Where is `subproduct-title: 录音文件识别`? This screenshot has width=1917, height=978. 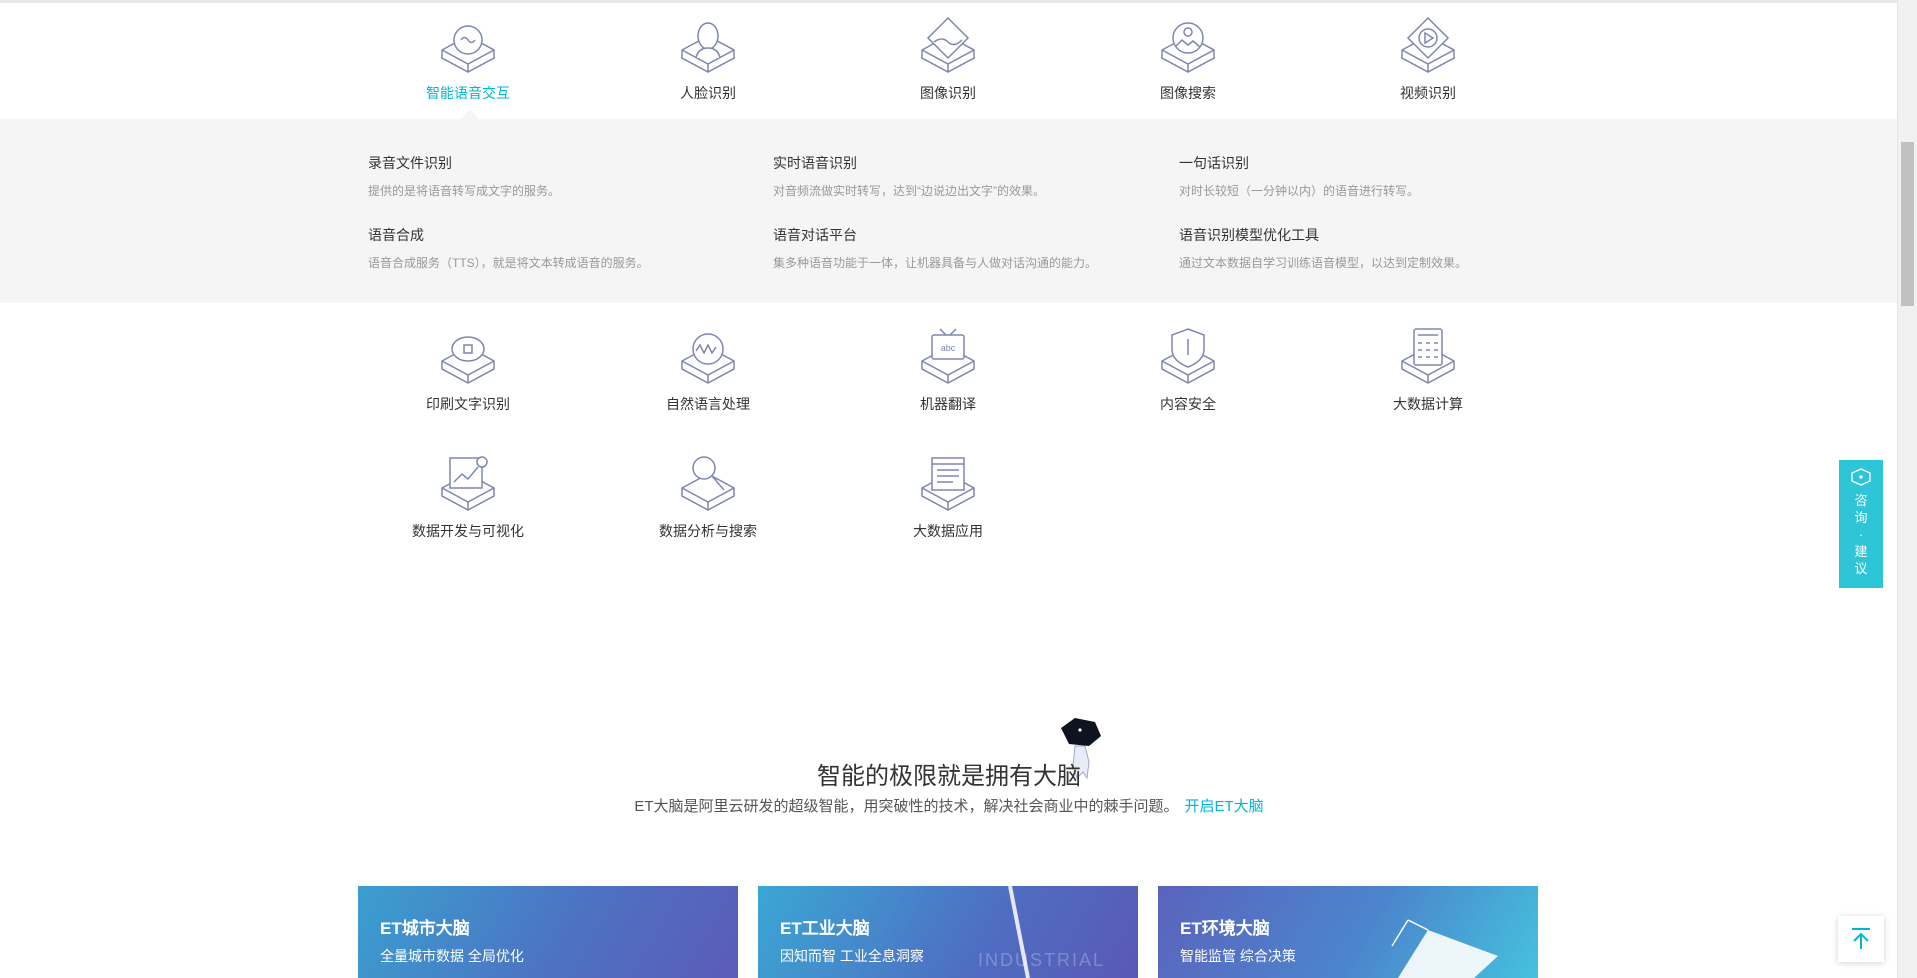
subproduct-title: 录音文件识别 is located at coordinates (558, 163).